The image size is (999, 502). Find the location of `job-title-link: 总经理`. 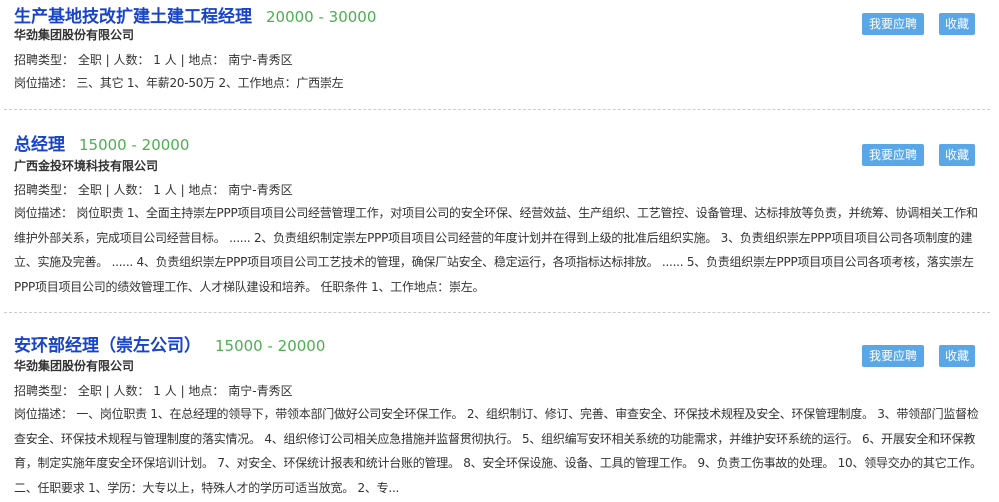

job-title-link: 总经理 is located at coordinates (39, 145).